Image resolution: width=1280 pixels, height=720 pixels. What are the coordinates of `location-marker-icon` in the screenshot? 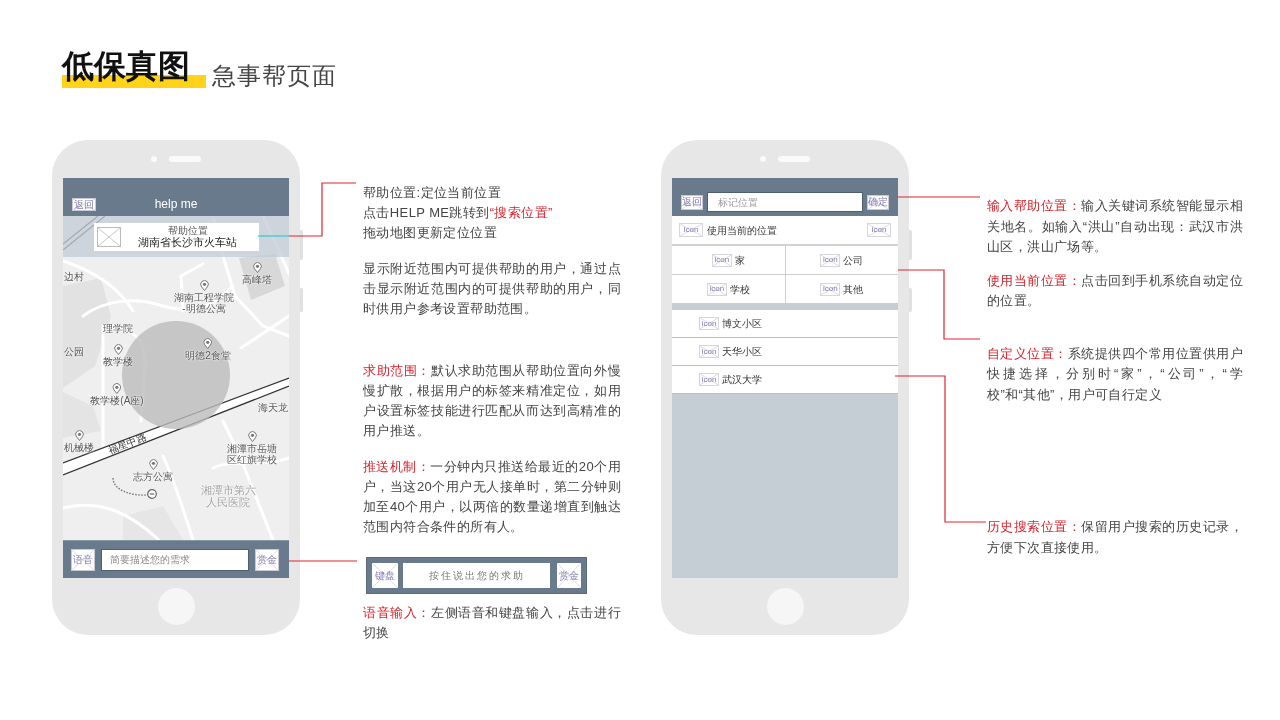 It's located at (152, 494).